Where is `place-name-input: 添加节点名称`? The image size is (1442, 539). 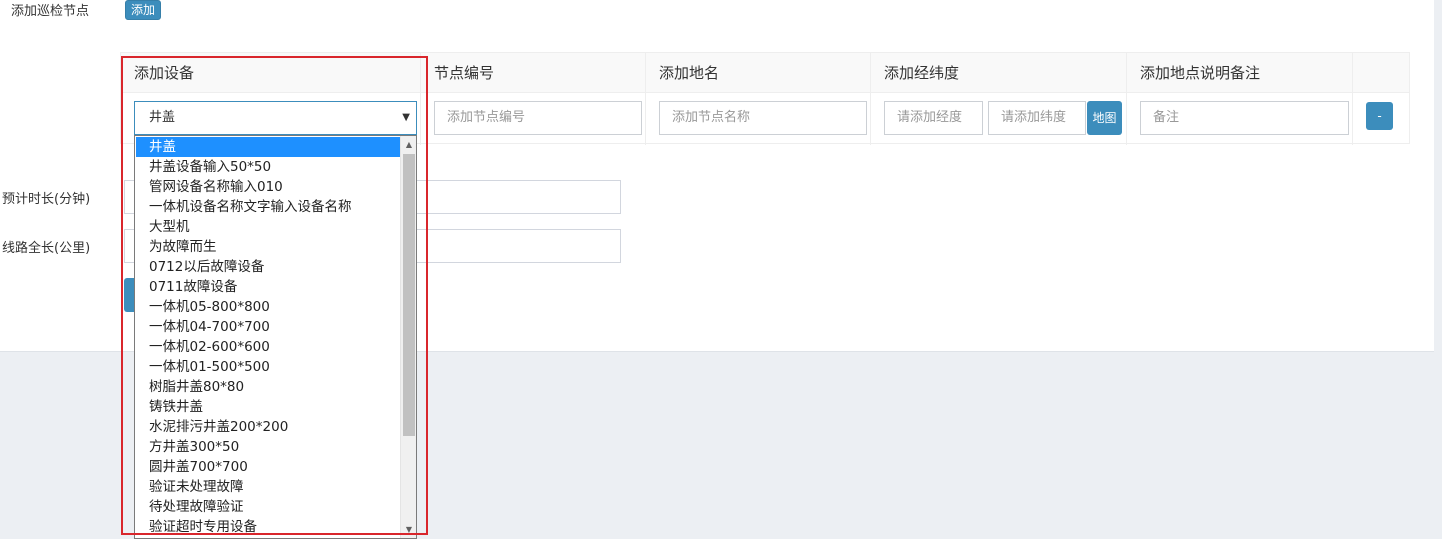 place-name-input: 添加节点名称 is located at coordinates (763, 118).